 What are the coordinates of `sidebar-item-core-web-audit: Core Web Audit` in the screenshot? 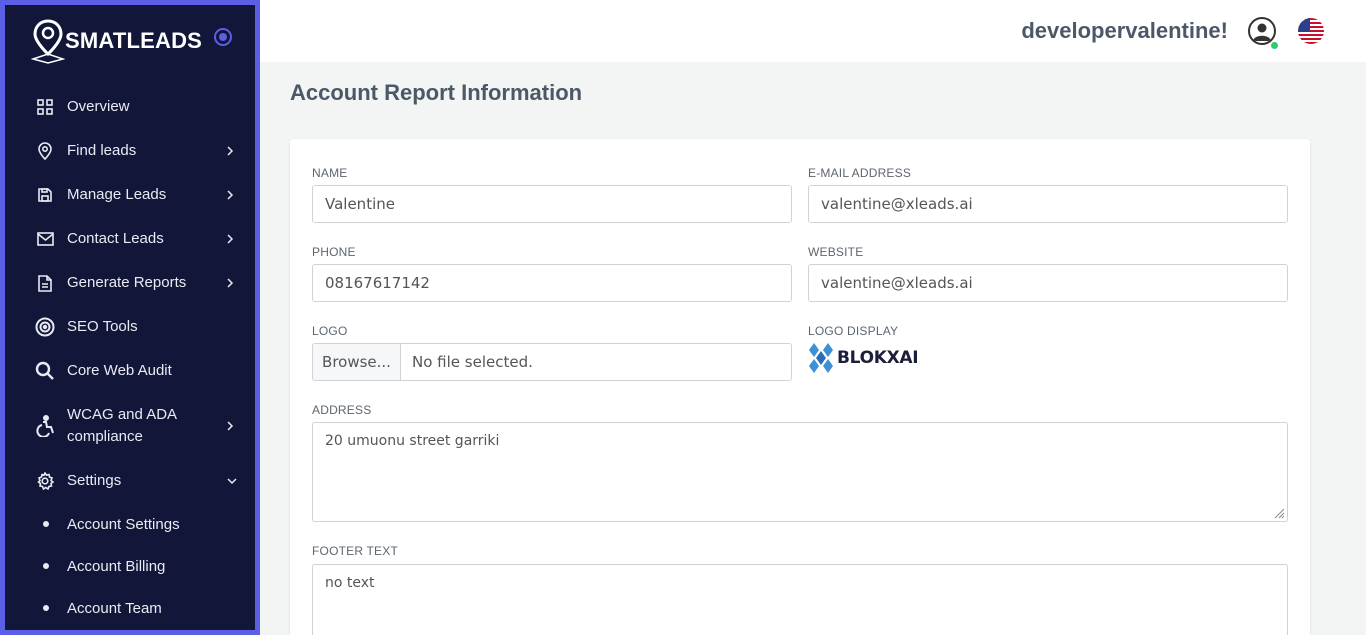 It's located at (130, 371).